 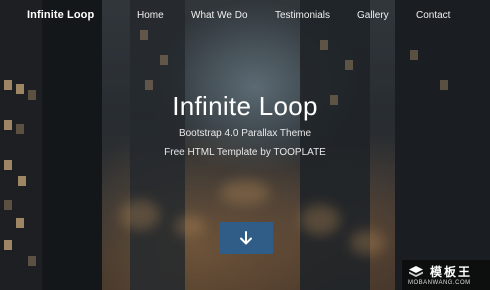 What do you see at coordinates (150, 15) in the screenshot?
I see `nav-item-home: Home` at bounding box center [150, 15].